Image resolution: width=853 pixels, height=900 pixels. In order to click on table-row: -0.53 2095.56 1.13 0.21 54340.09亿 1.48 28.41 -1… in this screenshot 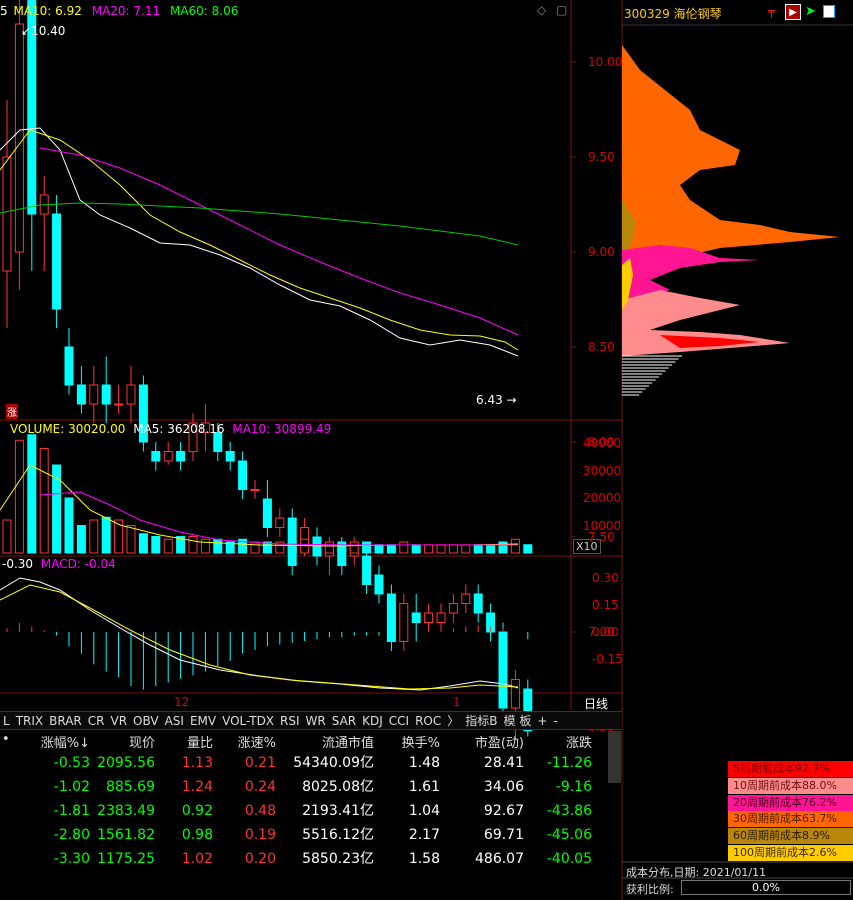, I will do `click(311, 763)`.